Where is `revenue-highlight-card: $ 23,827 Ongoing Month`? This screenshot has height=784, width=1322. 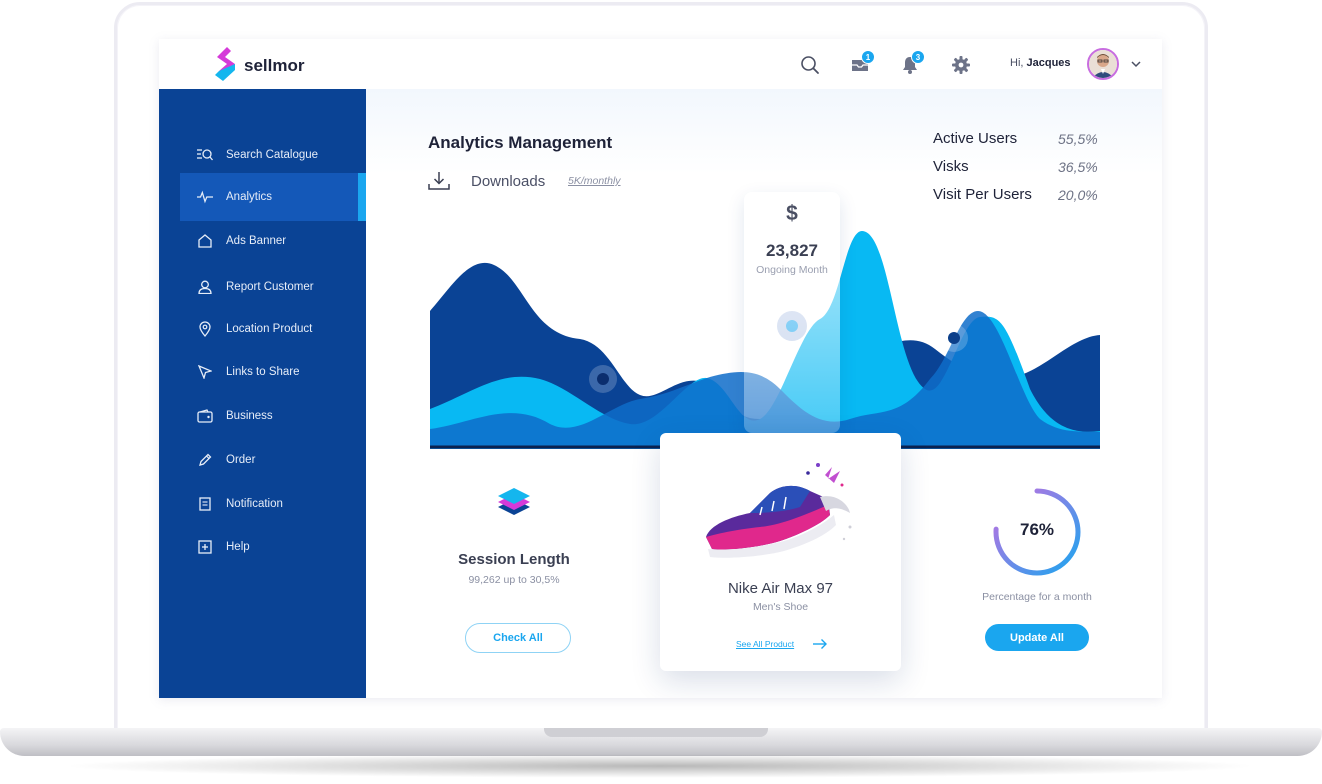 revenue-highlight-card: $ 23,827 Ongoing Month is located at coordinates (792, 312).